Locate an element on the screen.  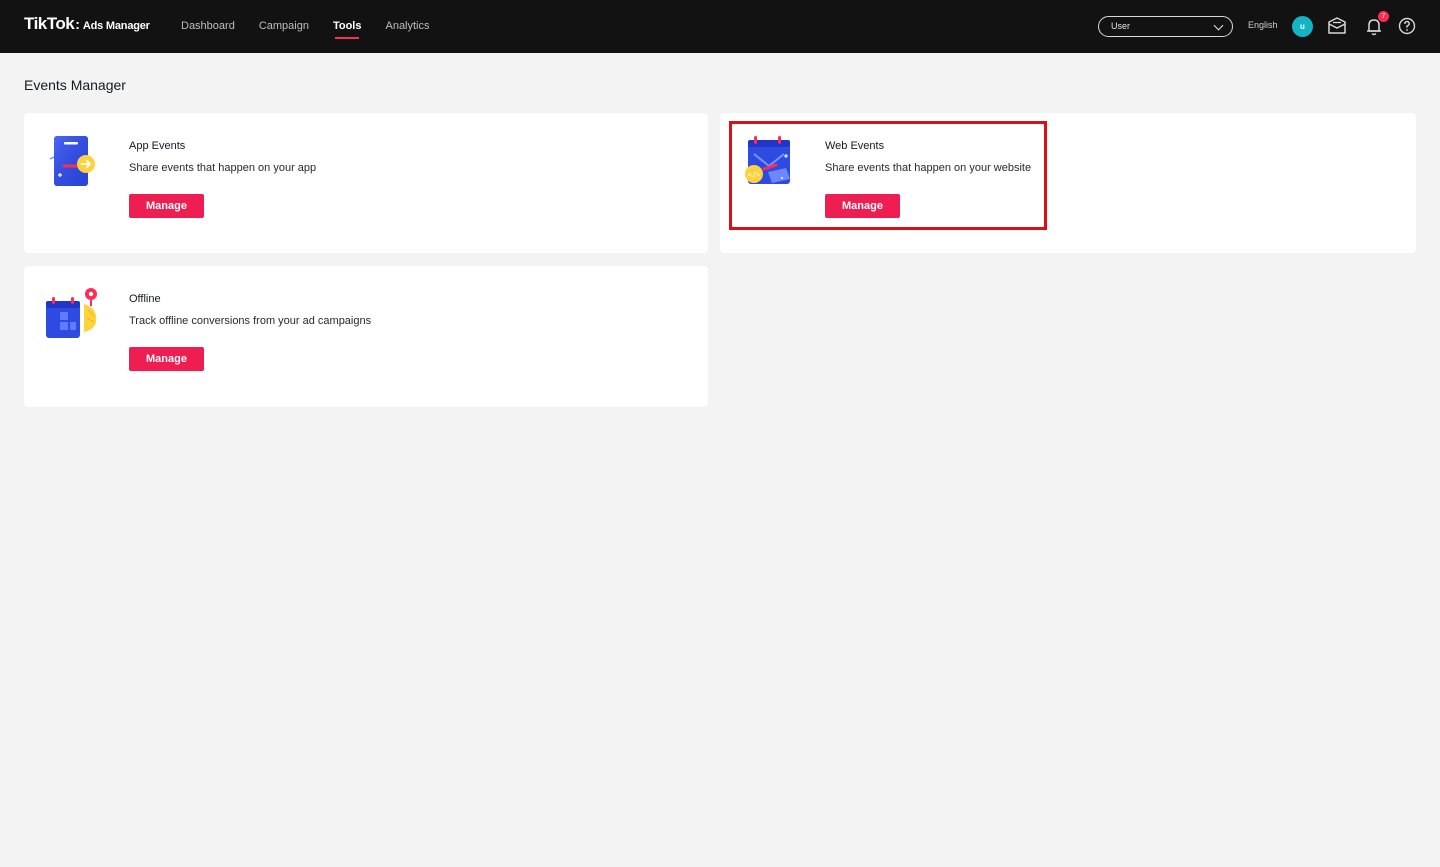
nav-campaign: Campaign is located at coordinates (284, 26).